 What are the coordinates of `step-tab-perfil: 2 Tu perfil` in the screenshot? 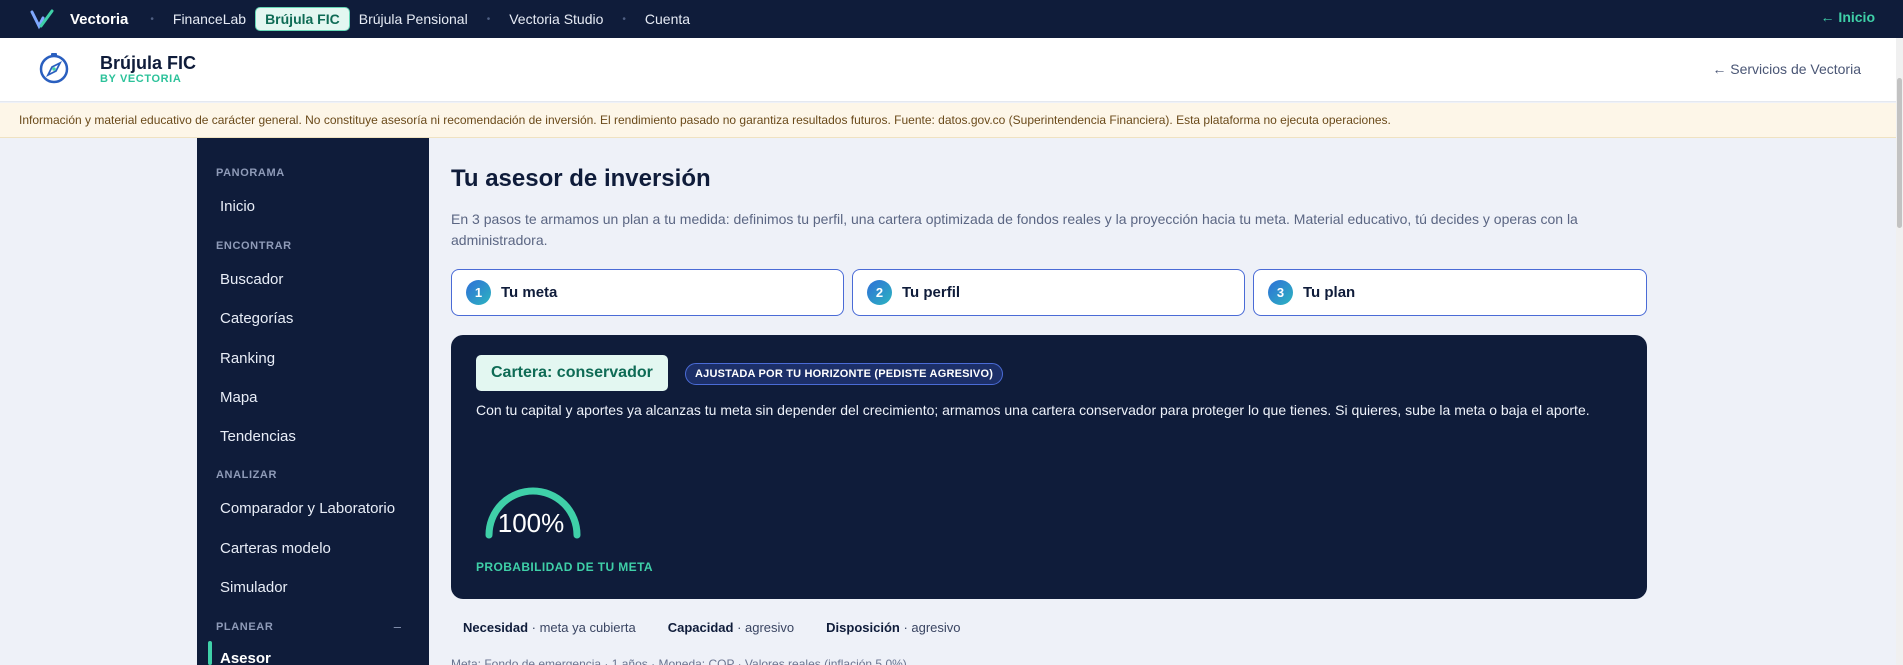 It's located at (1048, 292).